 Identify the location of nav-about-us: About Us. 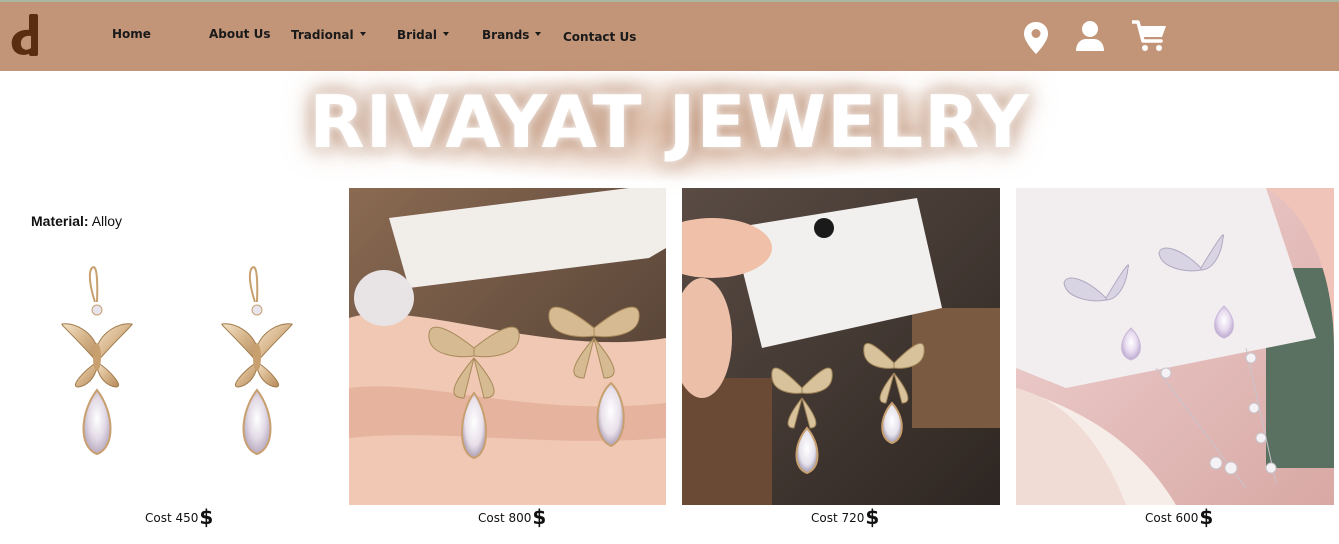
(239, 34).